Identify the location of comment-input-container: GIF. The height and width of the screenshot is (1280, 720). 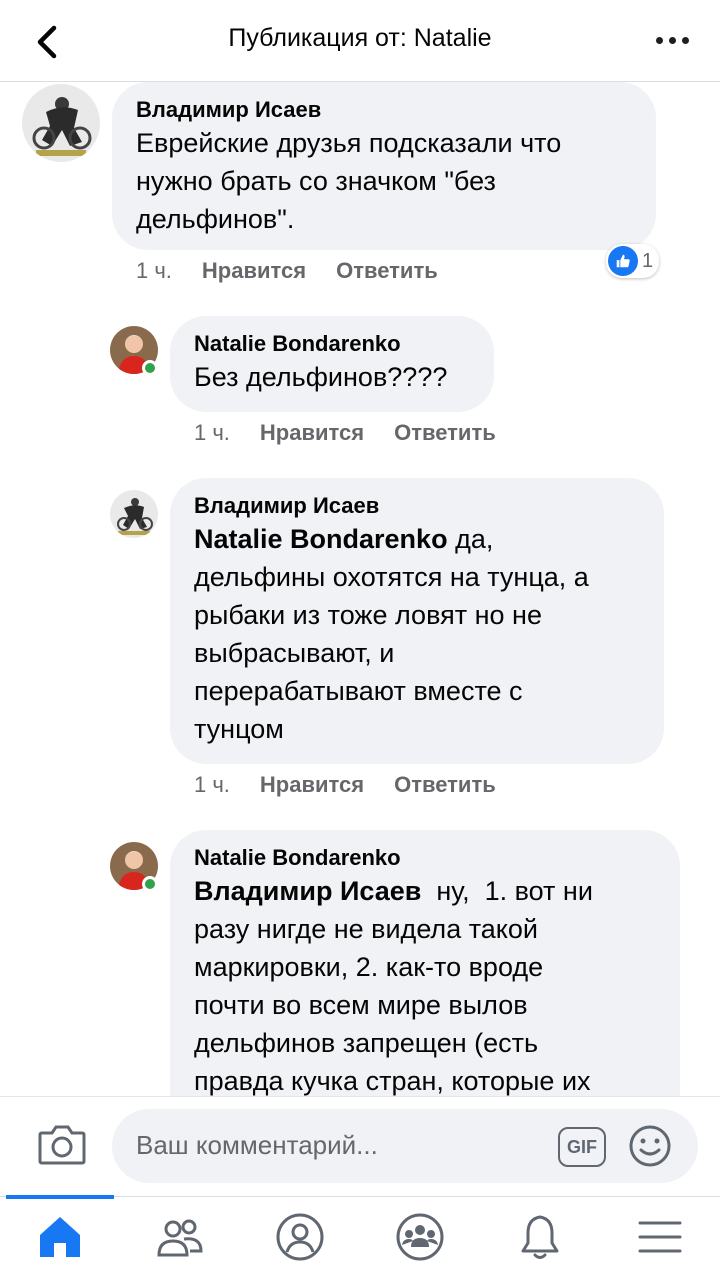
(405, 1146).